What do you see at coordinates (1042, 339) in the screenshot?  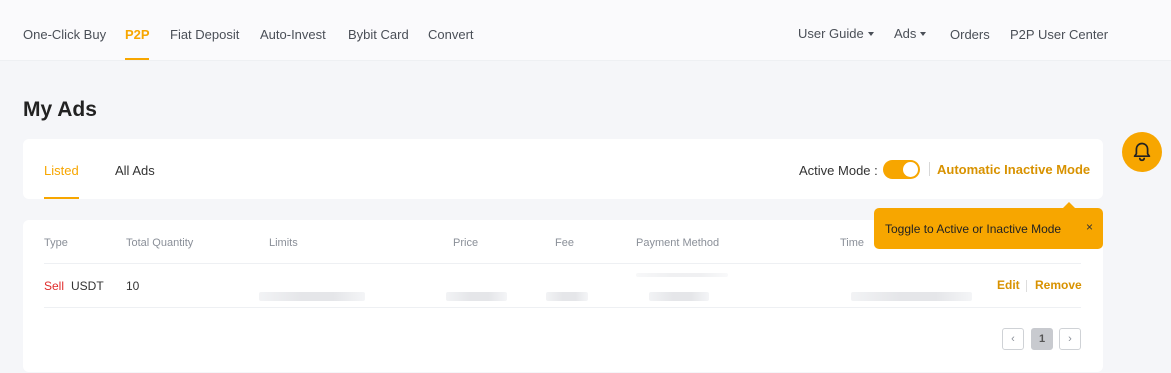 I see `pagination-page-1: 1` at bounding box center [1042, 339].